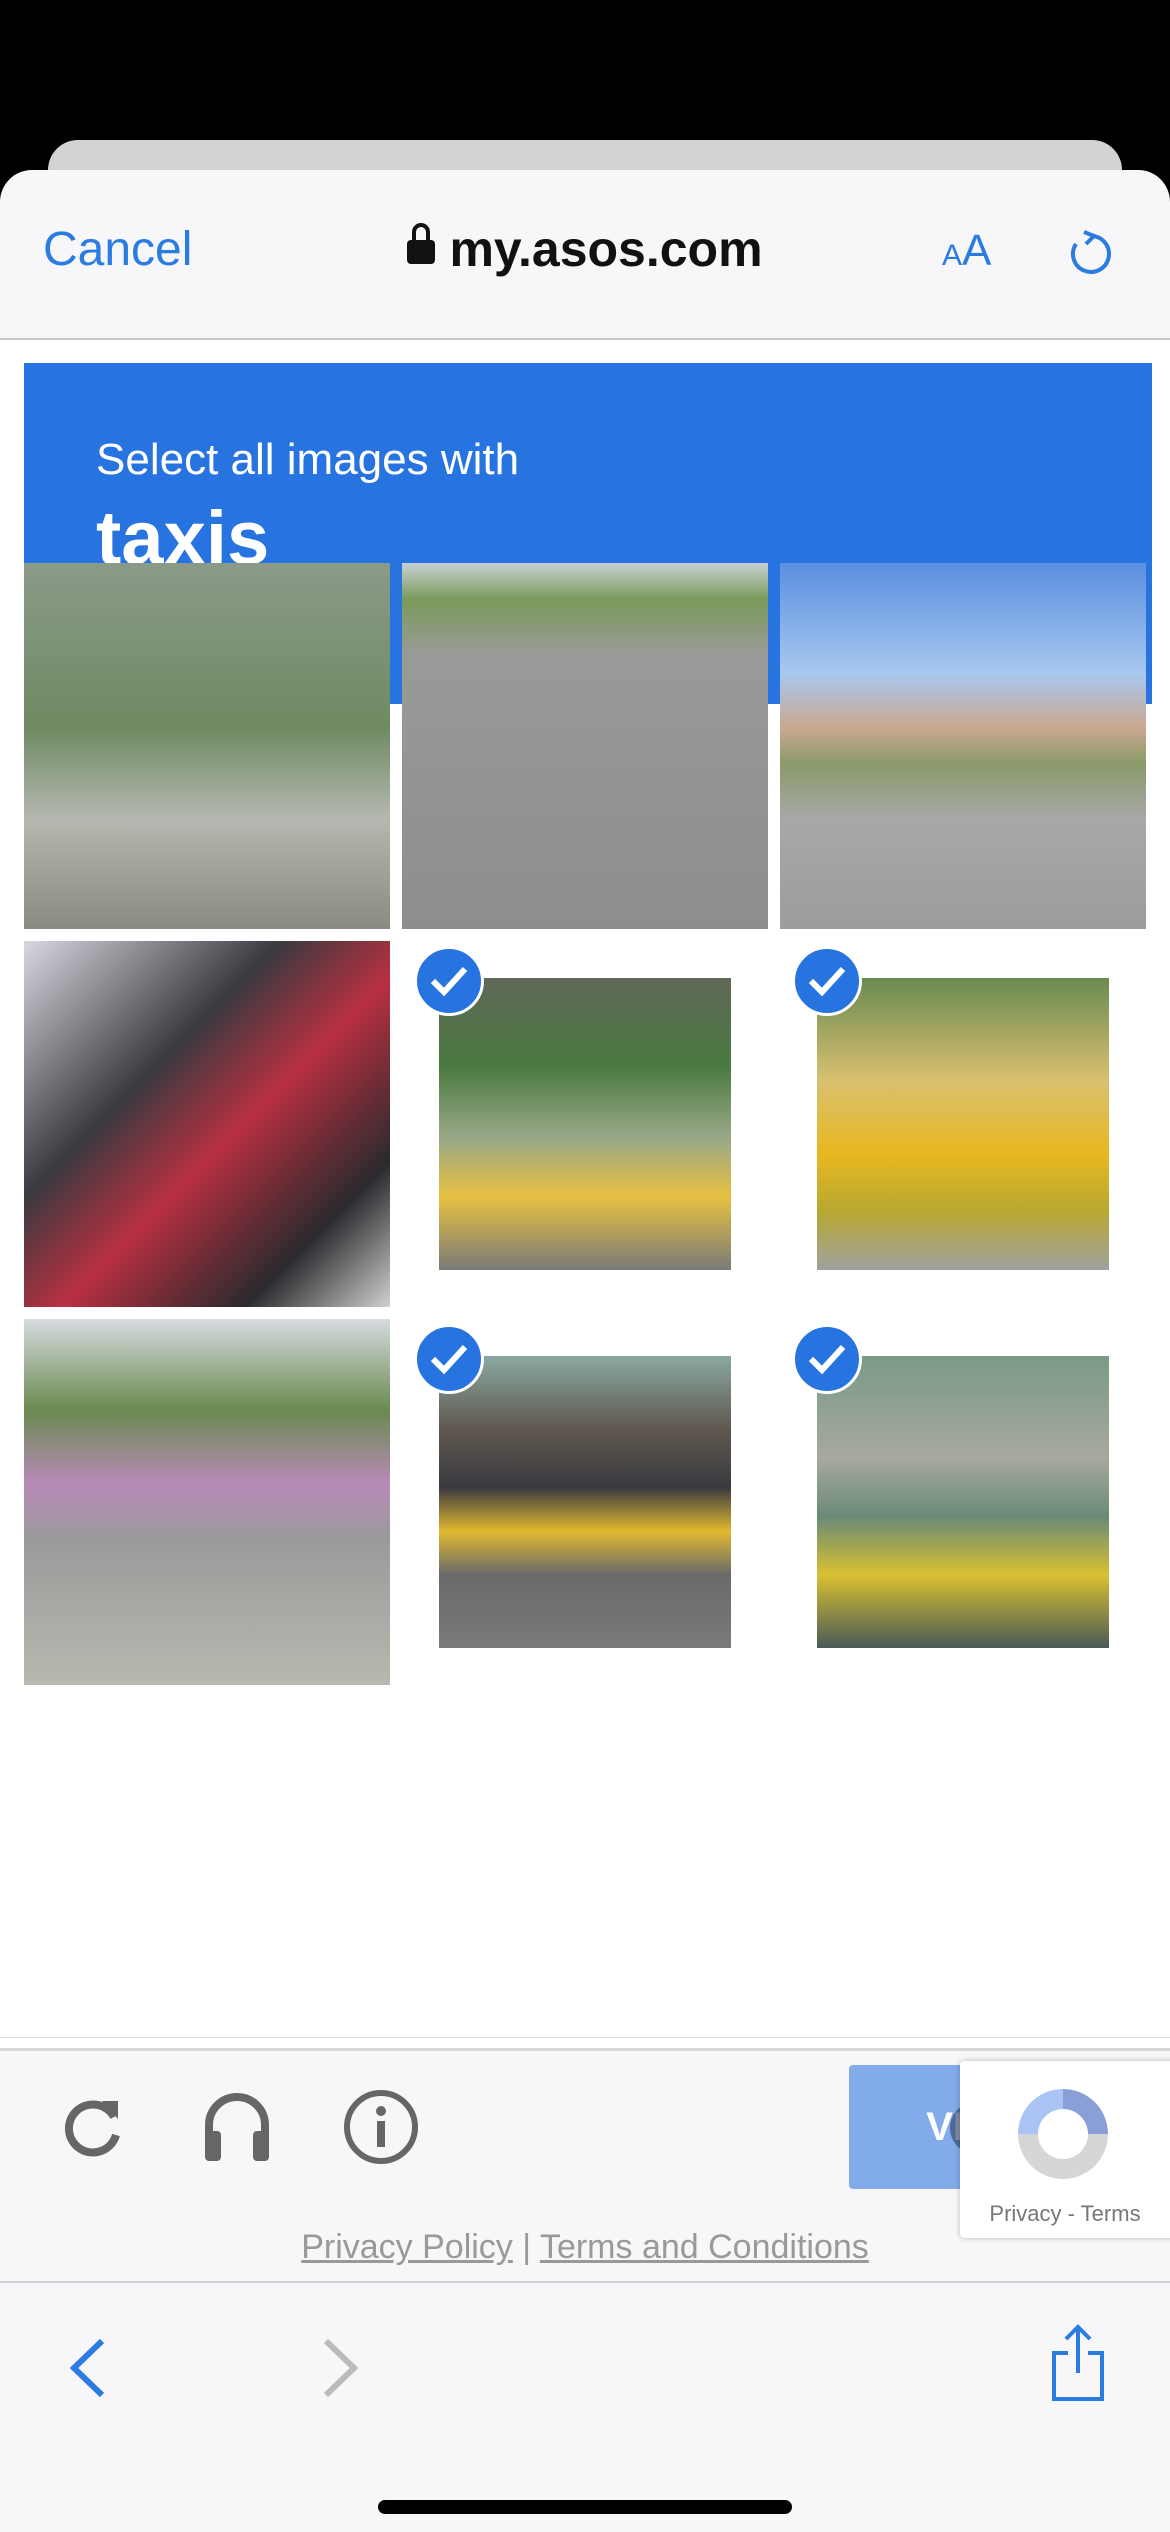 The image size is (1170, 2532). Describe the element at coordinates (606, 249) in the screenshot. I see `url-text: my.asos.com` at that location.